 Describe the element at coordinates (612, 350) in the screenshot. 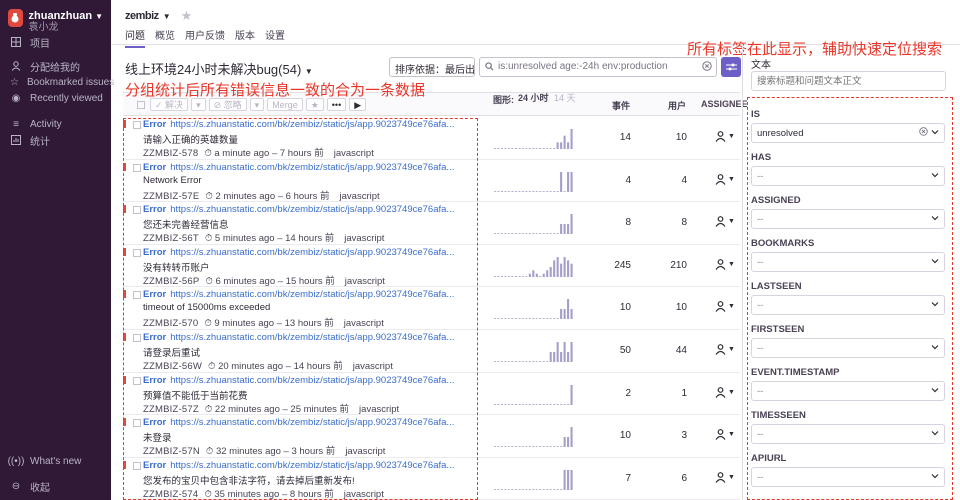

I see `event-count: 50` at that location.